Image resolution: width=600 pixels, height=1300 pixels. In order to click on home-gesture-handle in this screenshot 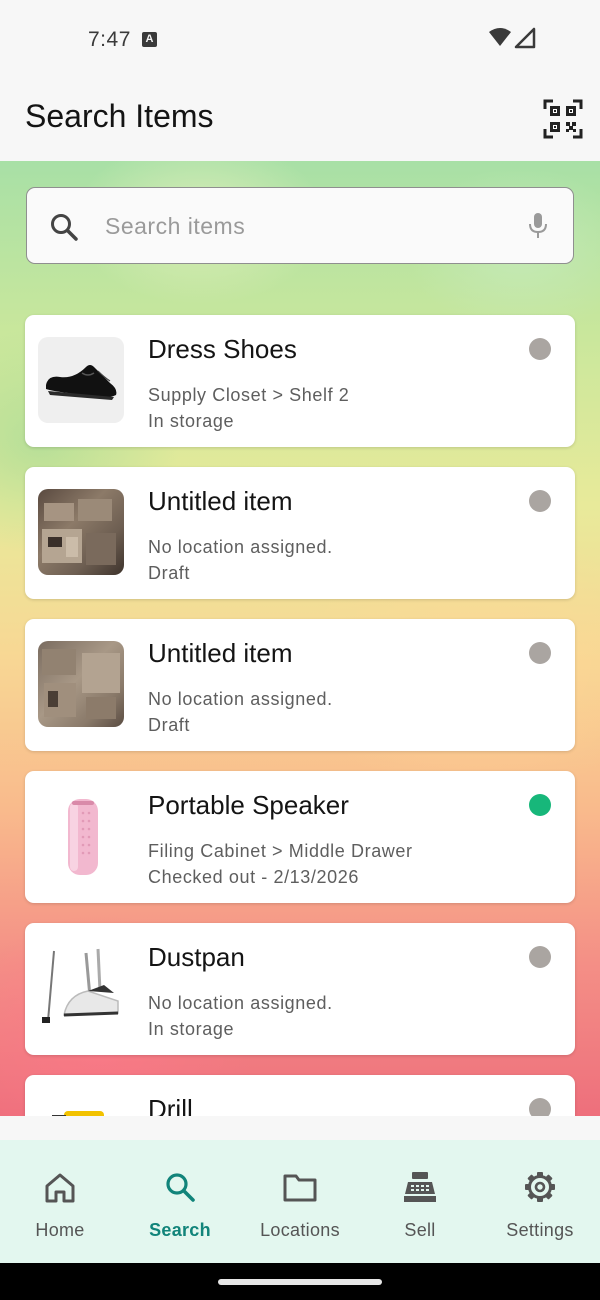, I will do `click(300, 1282)`.